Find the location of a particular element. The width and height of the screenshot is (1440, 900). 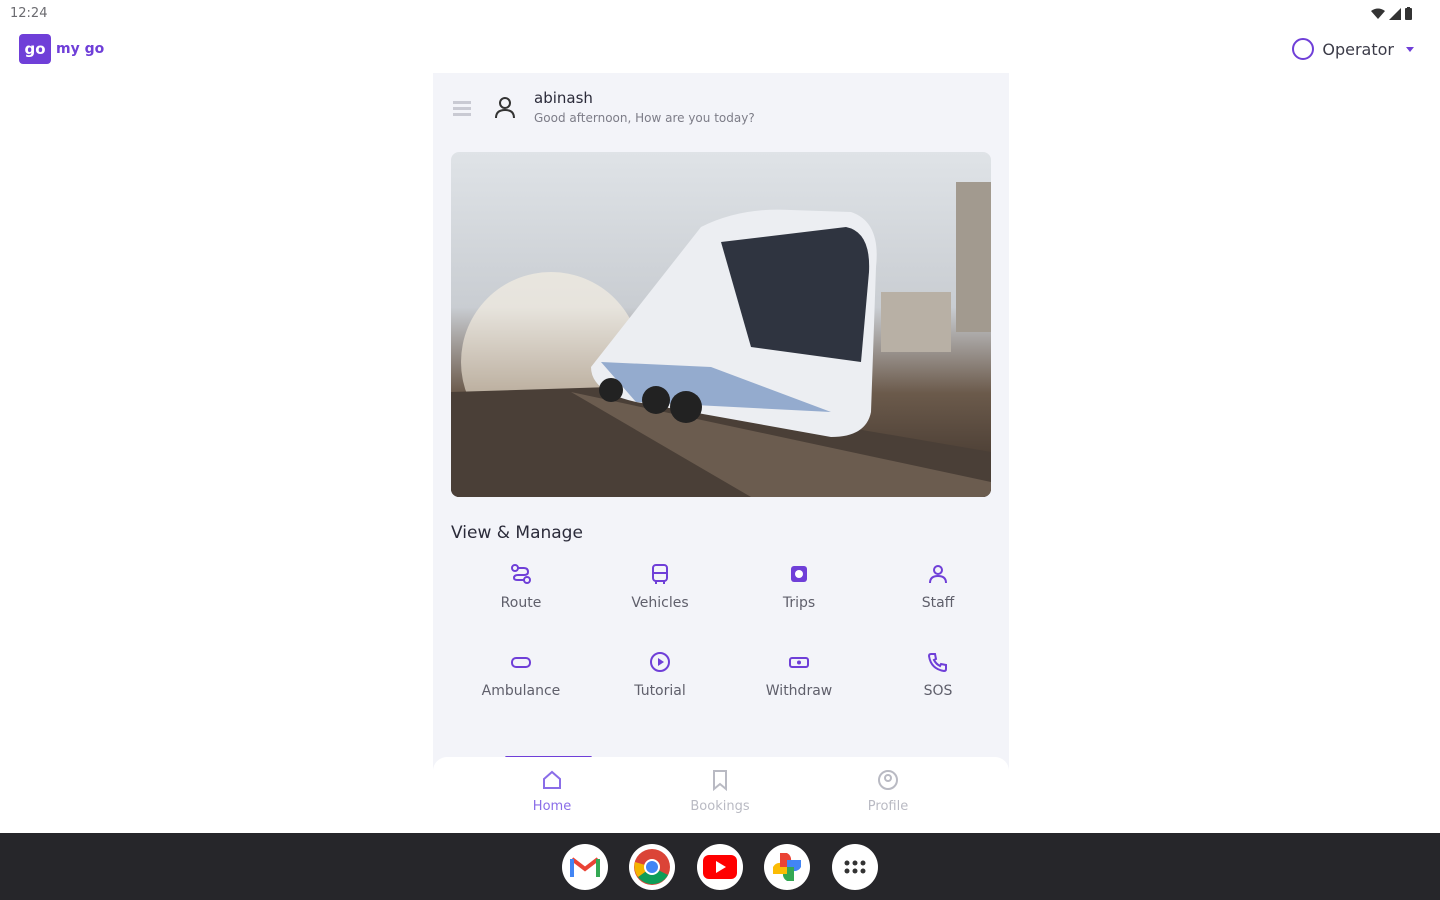

profile-icon is located at coordinates (888, 780).